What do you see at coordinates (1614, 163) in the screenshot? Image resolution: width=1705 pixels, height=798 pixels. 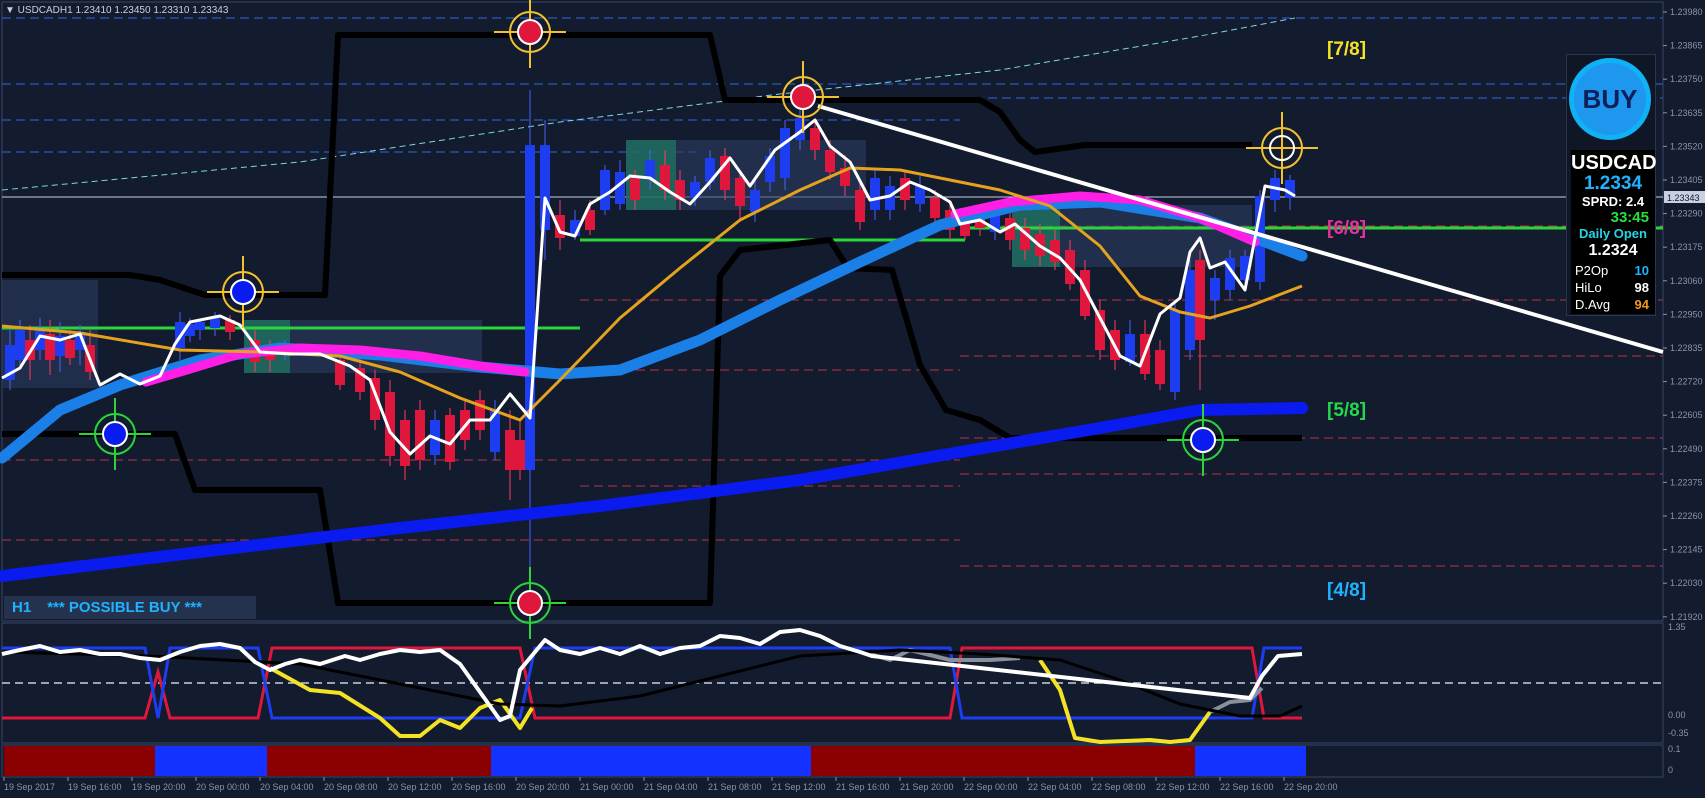 I see `symbol-label: USDCAD` at bounding box center [1614, 163].